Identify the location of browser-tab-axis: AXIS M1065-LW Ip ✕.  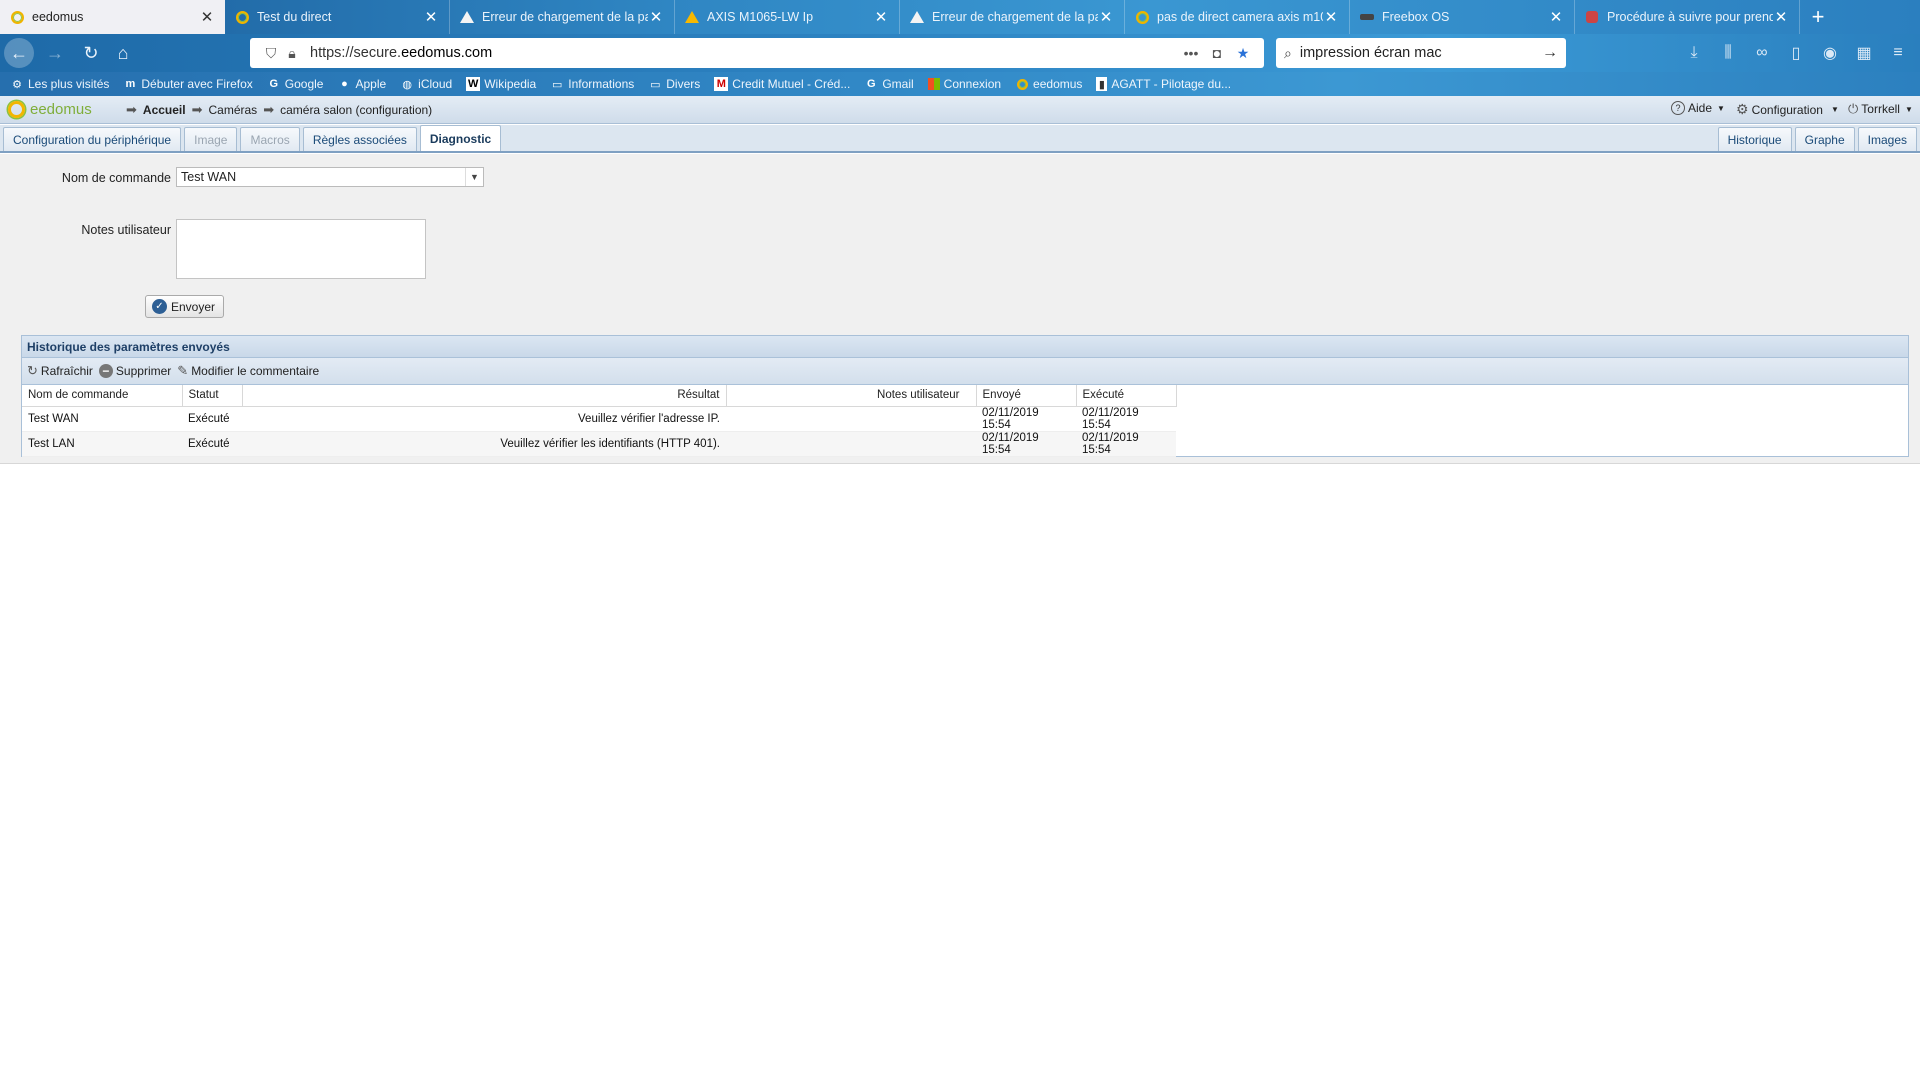
(787, 17).